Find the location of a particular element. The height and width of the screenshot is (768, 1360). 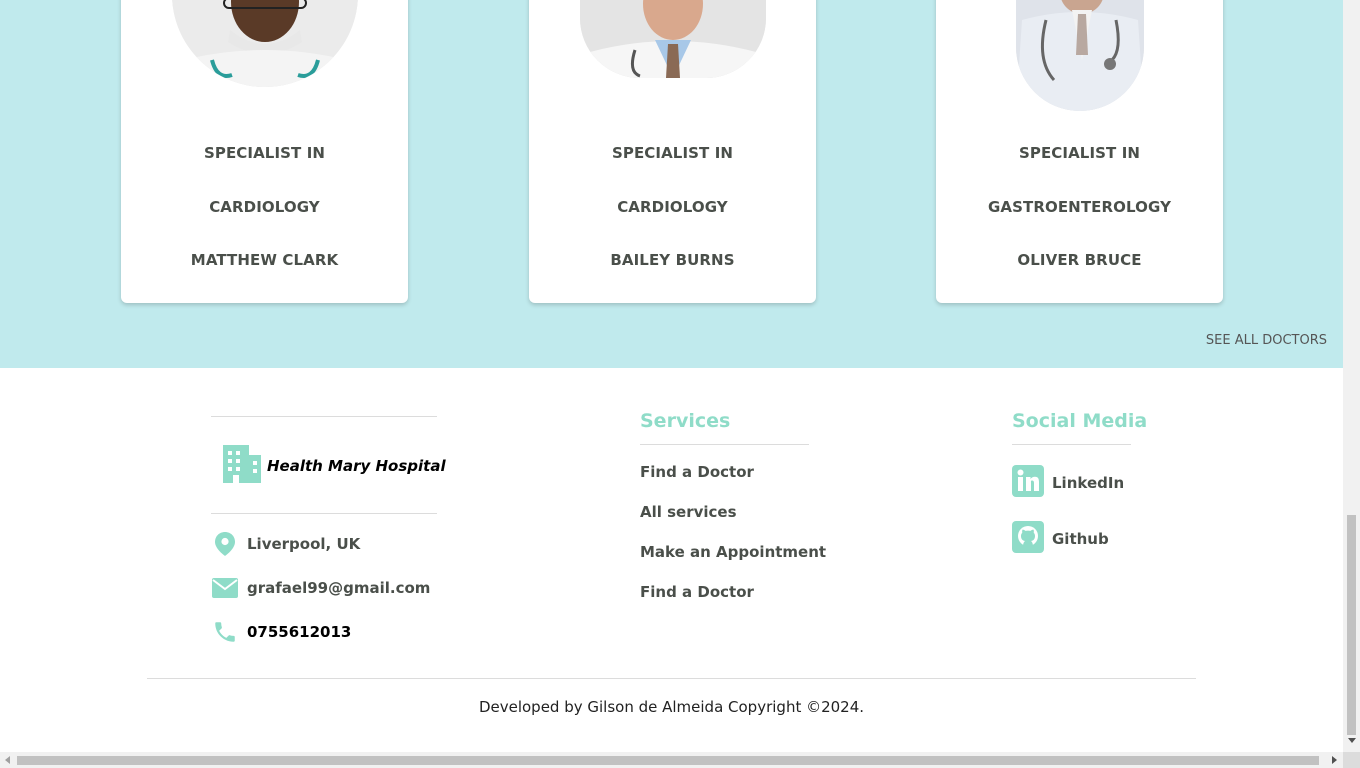

scrollbar-corner is located at coordinates (1351, 760).